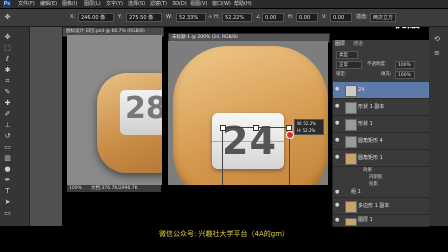  I want to click on transform-handle-tl, so click(223, 128).